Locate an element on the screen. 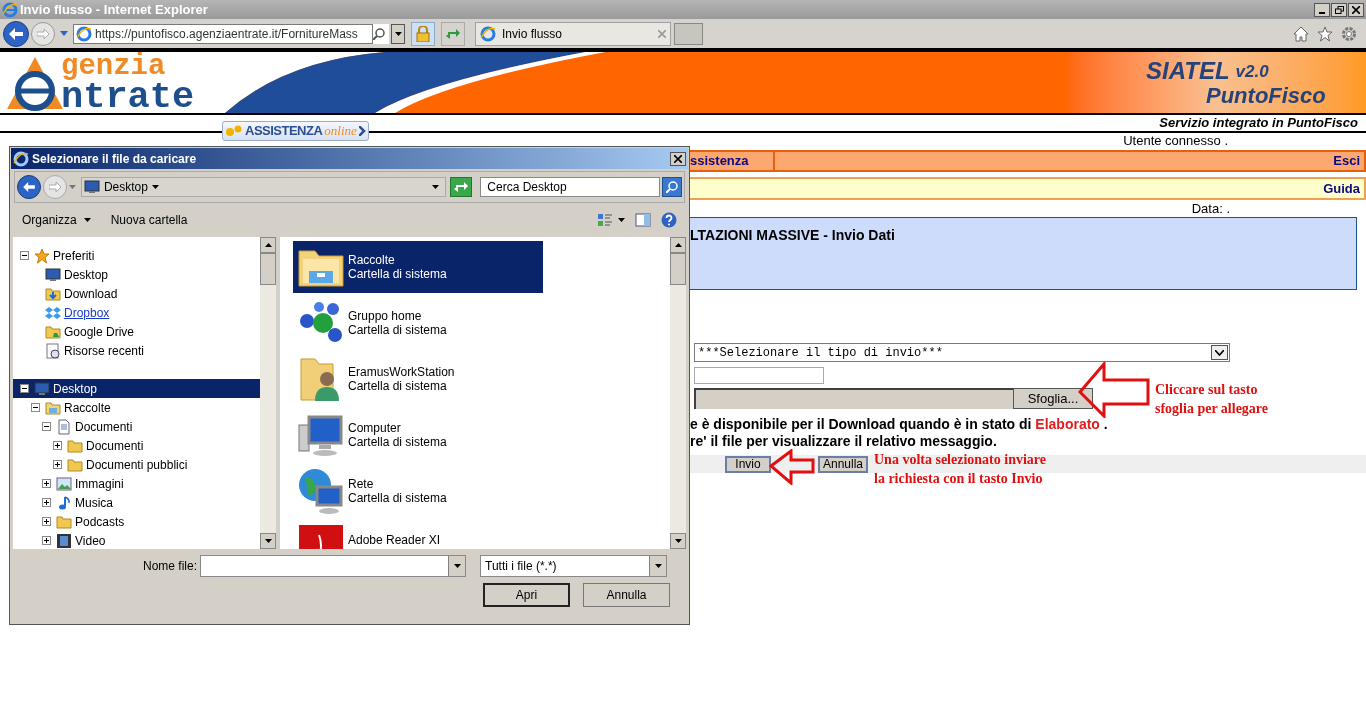  help-button is located at coordinates (669, 220).